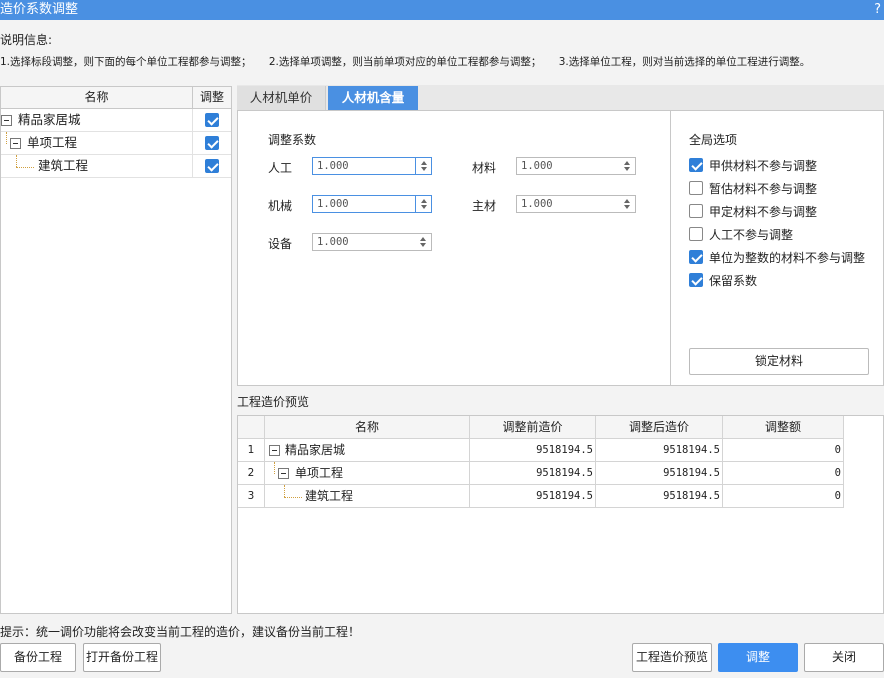 The image size is (884, 678). I want to click on header-after: 调整后造价, so click(659, 427).